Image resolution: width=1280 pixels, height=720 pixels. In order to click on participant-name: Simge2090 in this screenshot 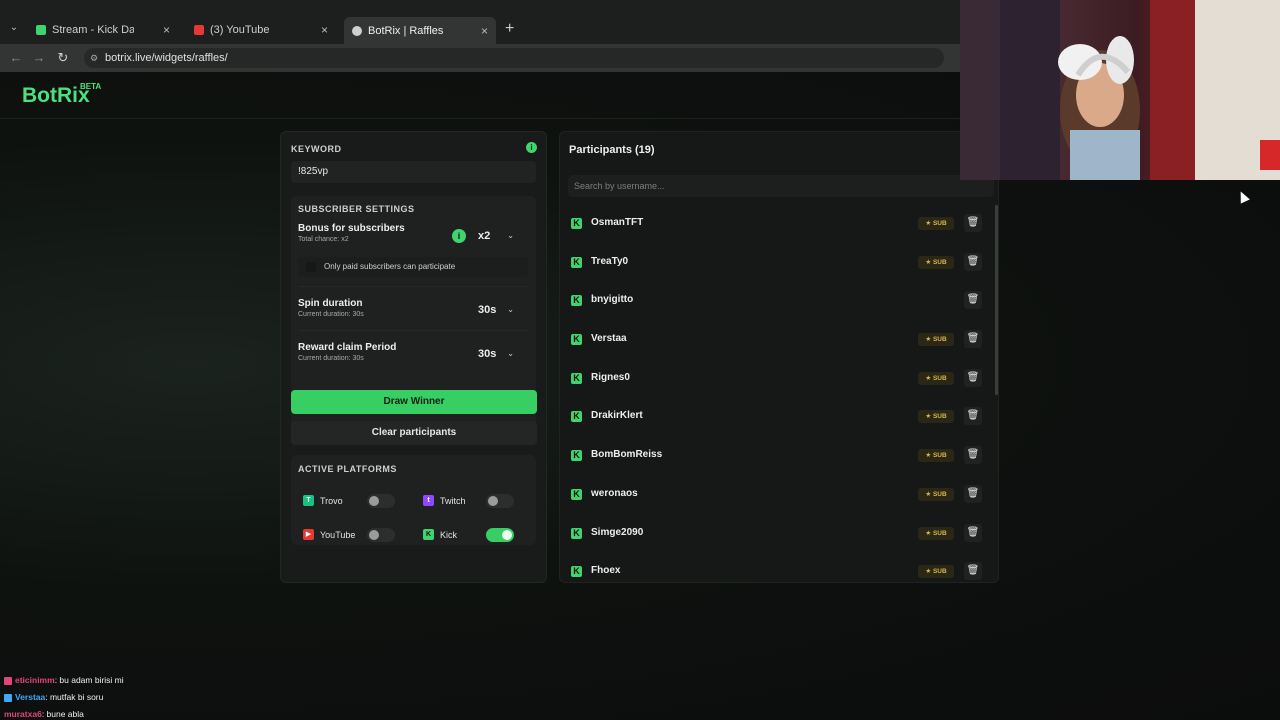, I will do `click(617, 532)`.